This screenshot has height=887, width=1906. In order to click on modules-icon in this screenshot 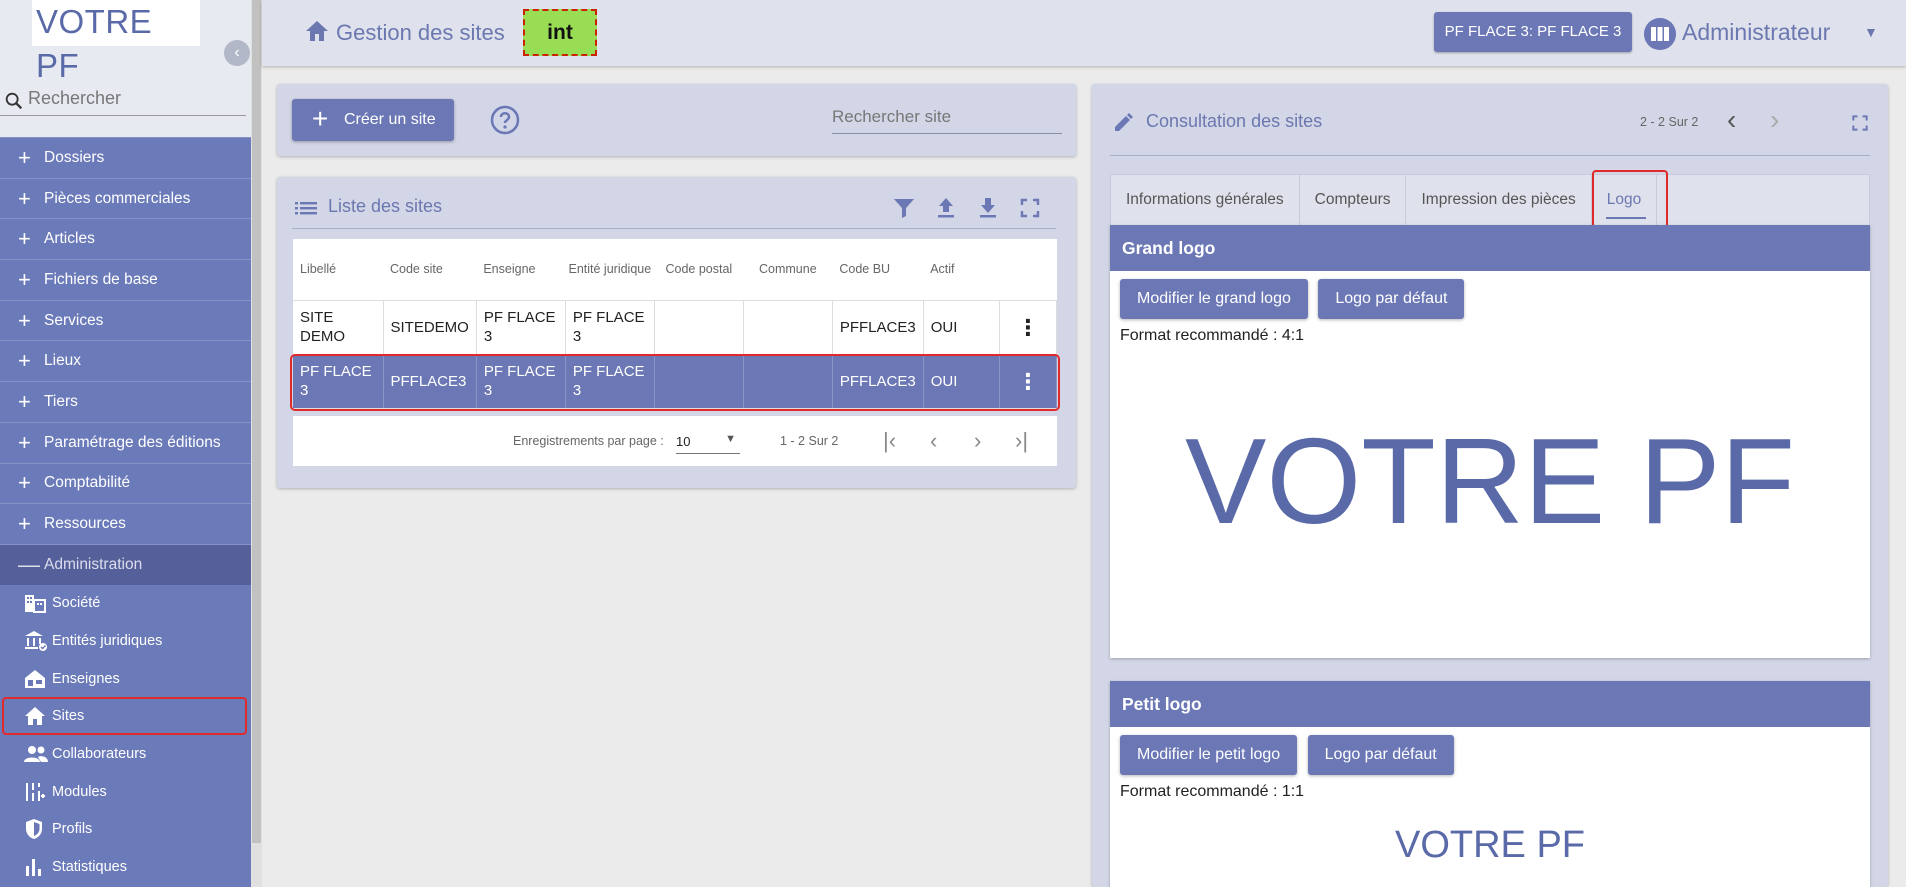, I will do `click(38, 792)`.